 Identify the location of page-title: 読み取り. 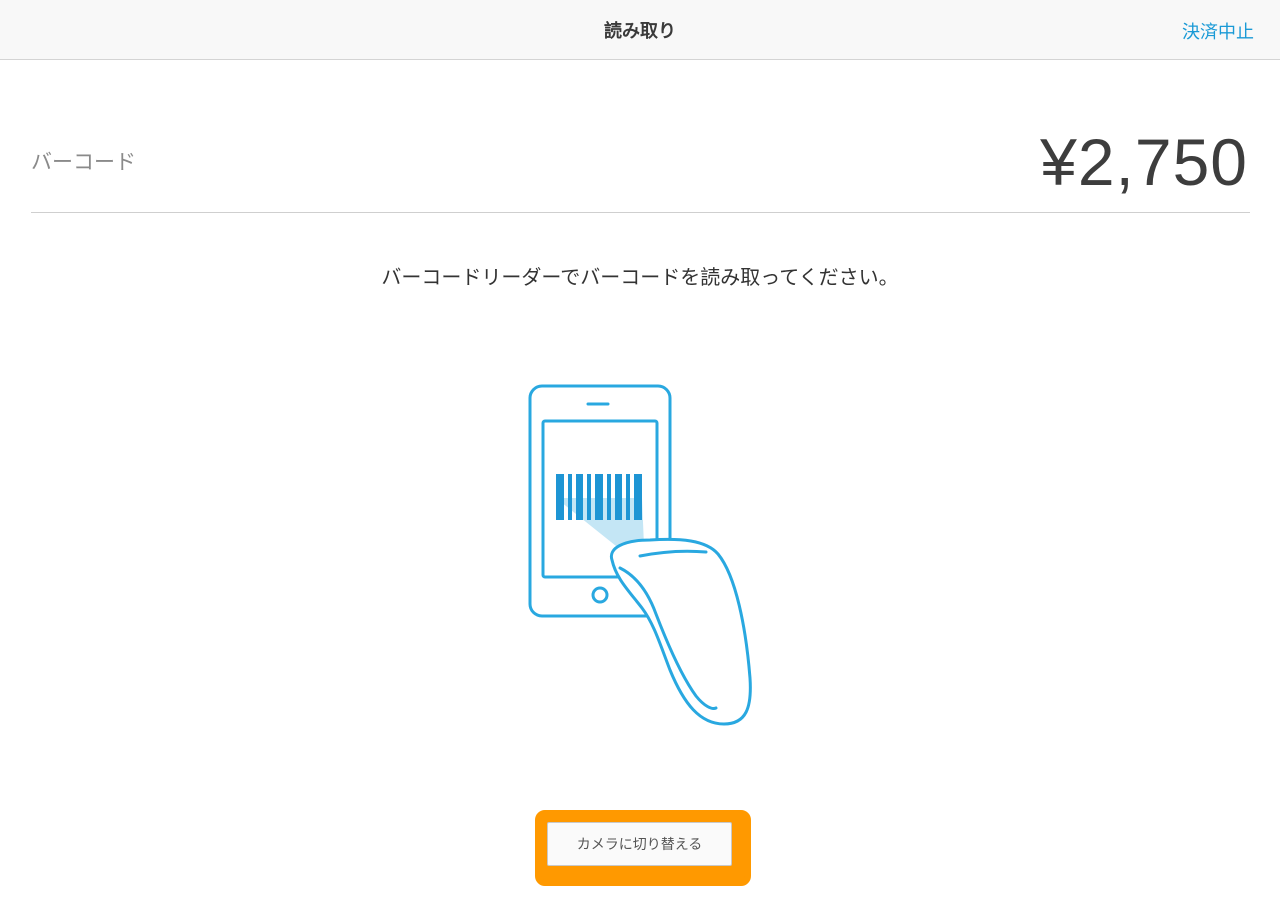
(640, 31).